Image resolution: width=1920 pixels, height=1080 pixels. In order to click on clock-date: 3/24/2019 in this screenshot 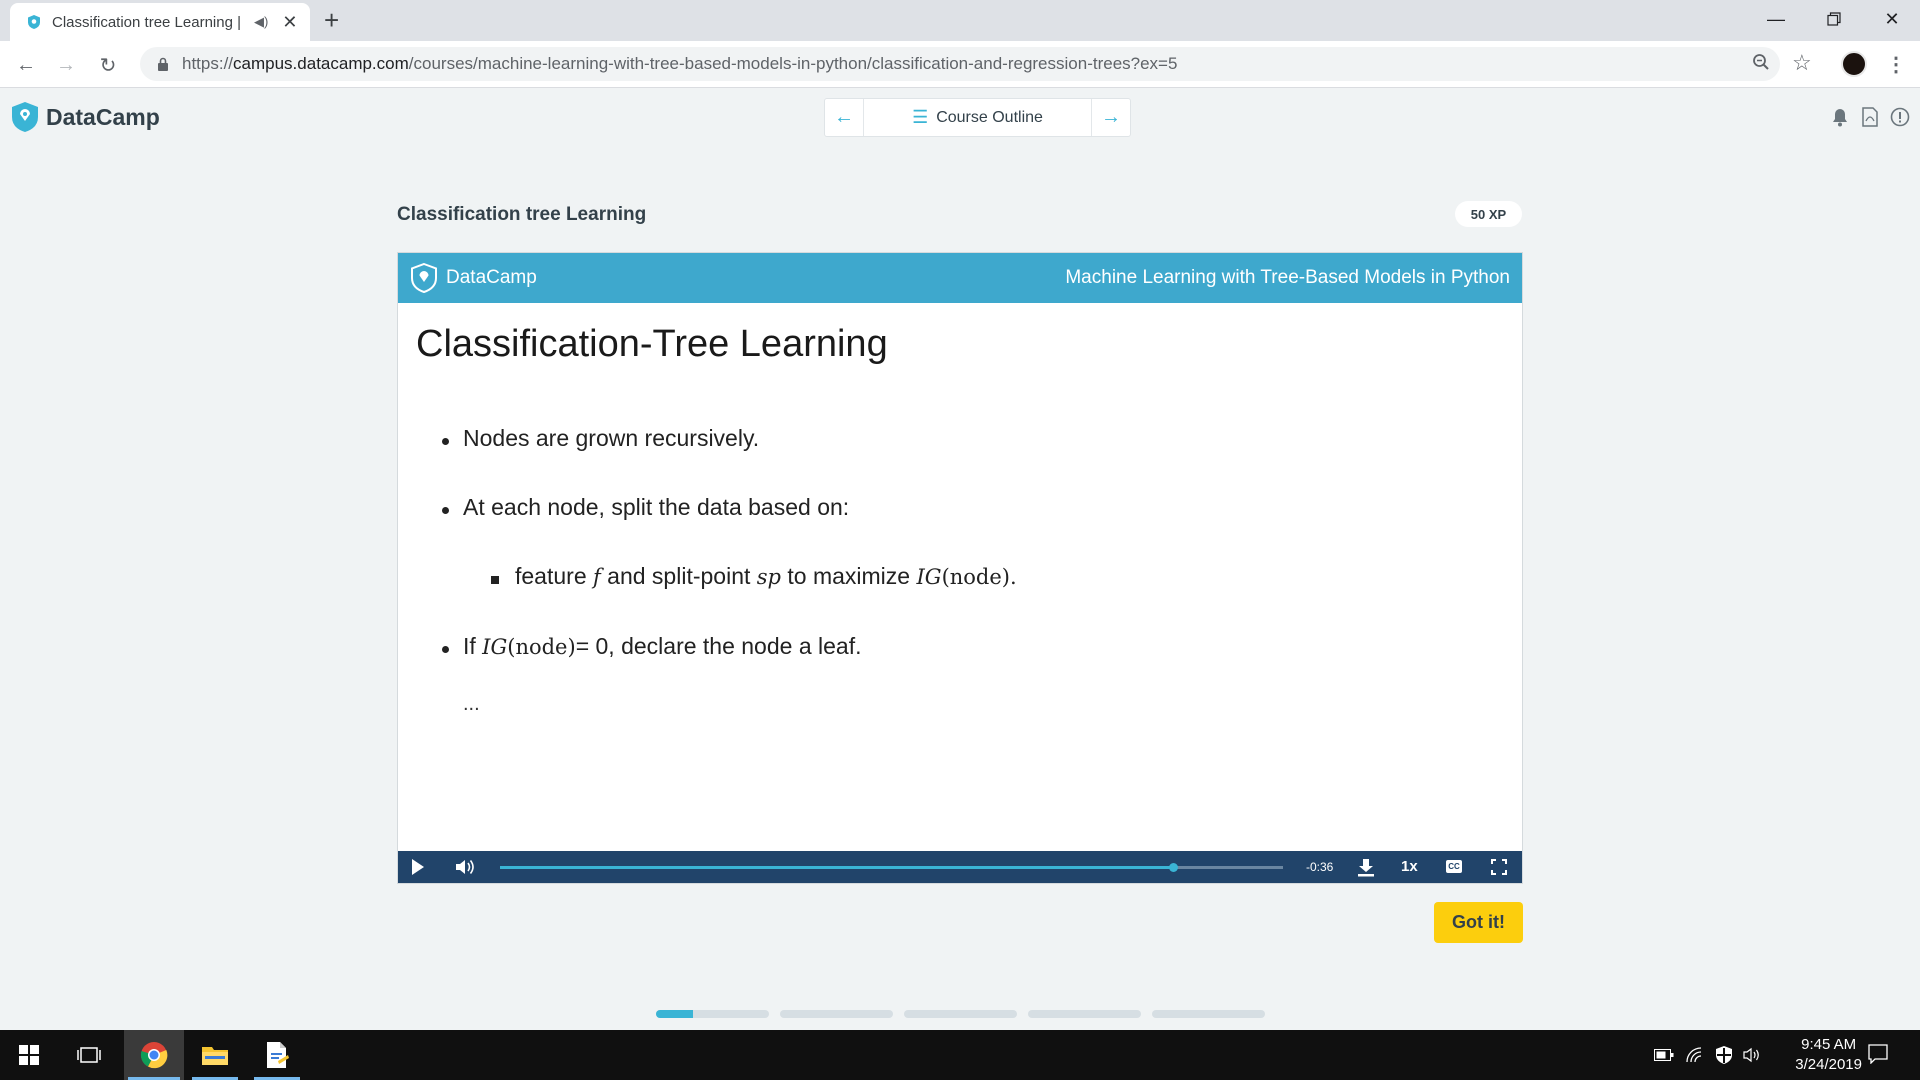, I will do `click(1828, 1064)`.